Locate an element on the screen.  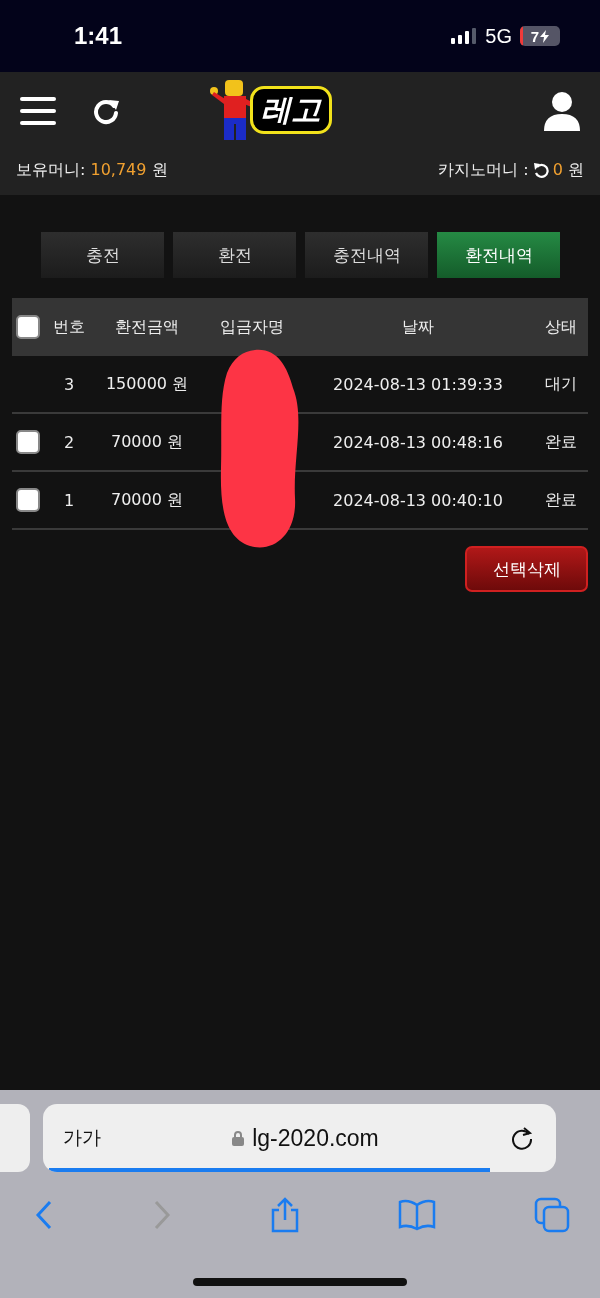
tab: 충전 is located at coordinates (102, 255).